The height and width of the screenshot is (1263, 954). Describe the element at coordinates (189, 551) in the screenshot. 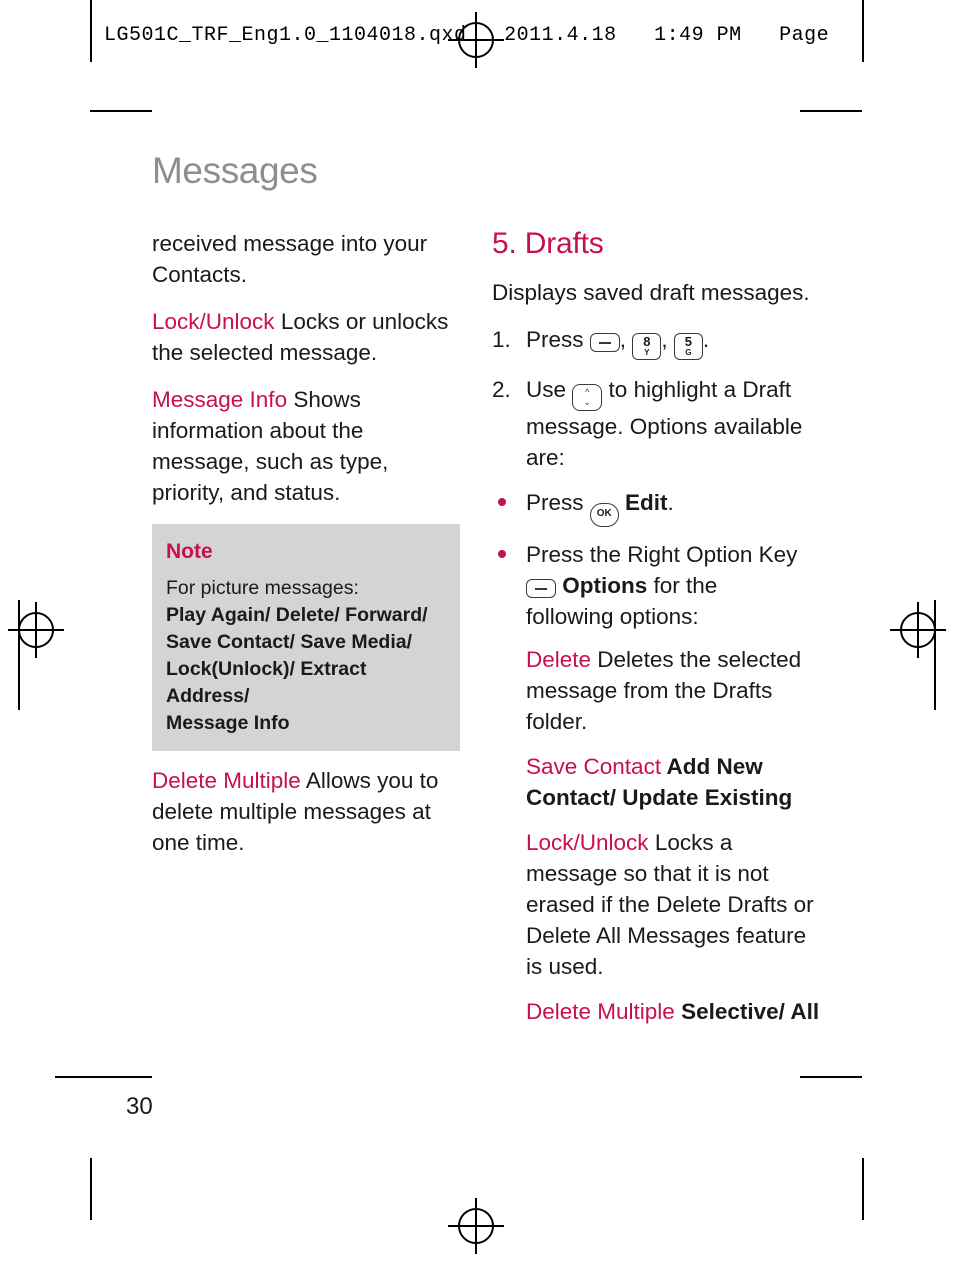

I see `note-title: Note` at that location.